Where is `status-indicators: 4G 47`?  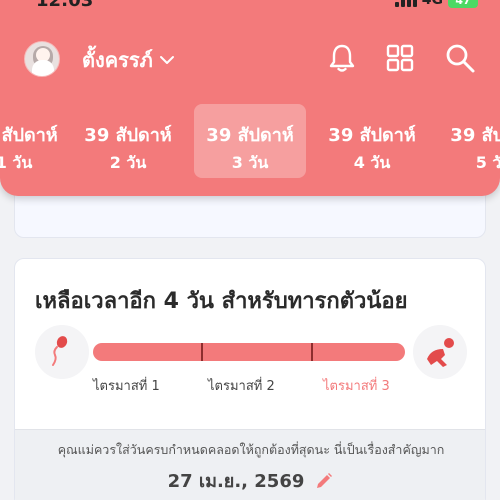
status-indicators: 4G 47 is located at coordinates (436, 4).